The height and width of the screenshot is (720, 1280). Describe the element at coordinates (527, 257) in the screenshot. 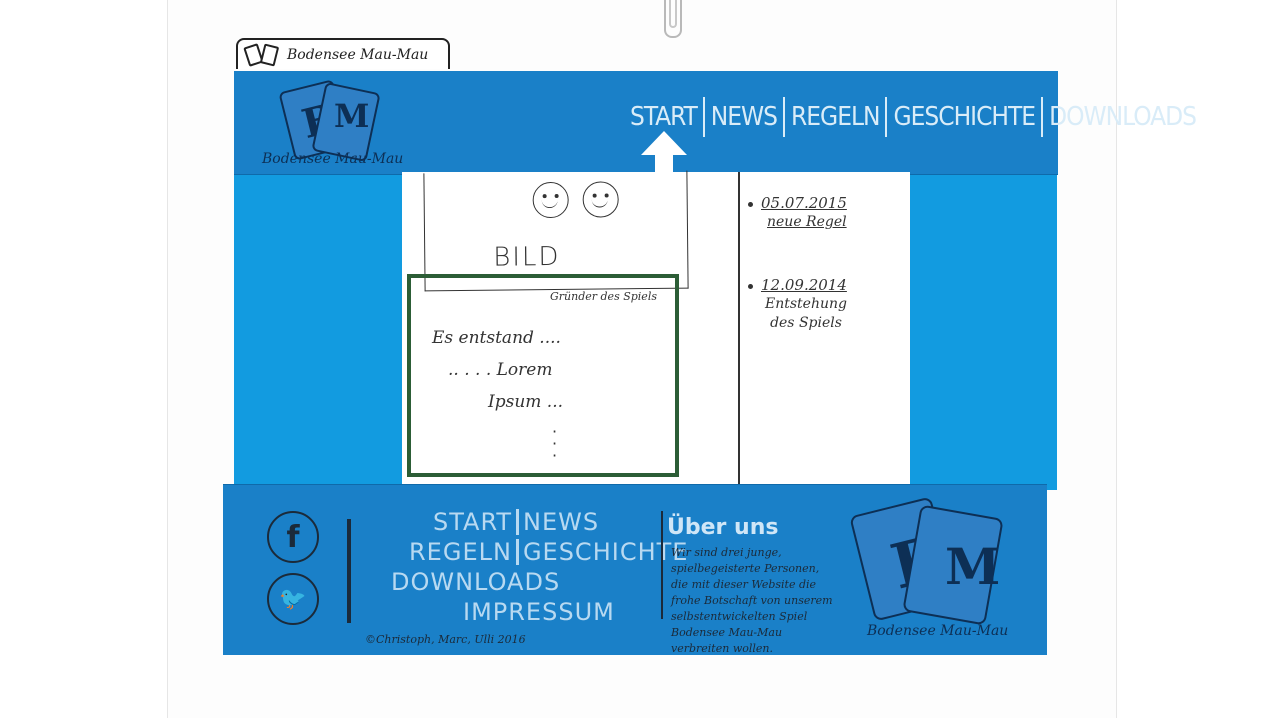

I see `image-placeholder-label: BILD` at that location.